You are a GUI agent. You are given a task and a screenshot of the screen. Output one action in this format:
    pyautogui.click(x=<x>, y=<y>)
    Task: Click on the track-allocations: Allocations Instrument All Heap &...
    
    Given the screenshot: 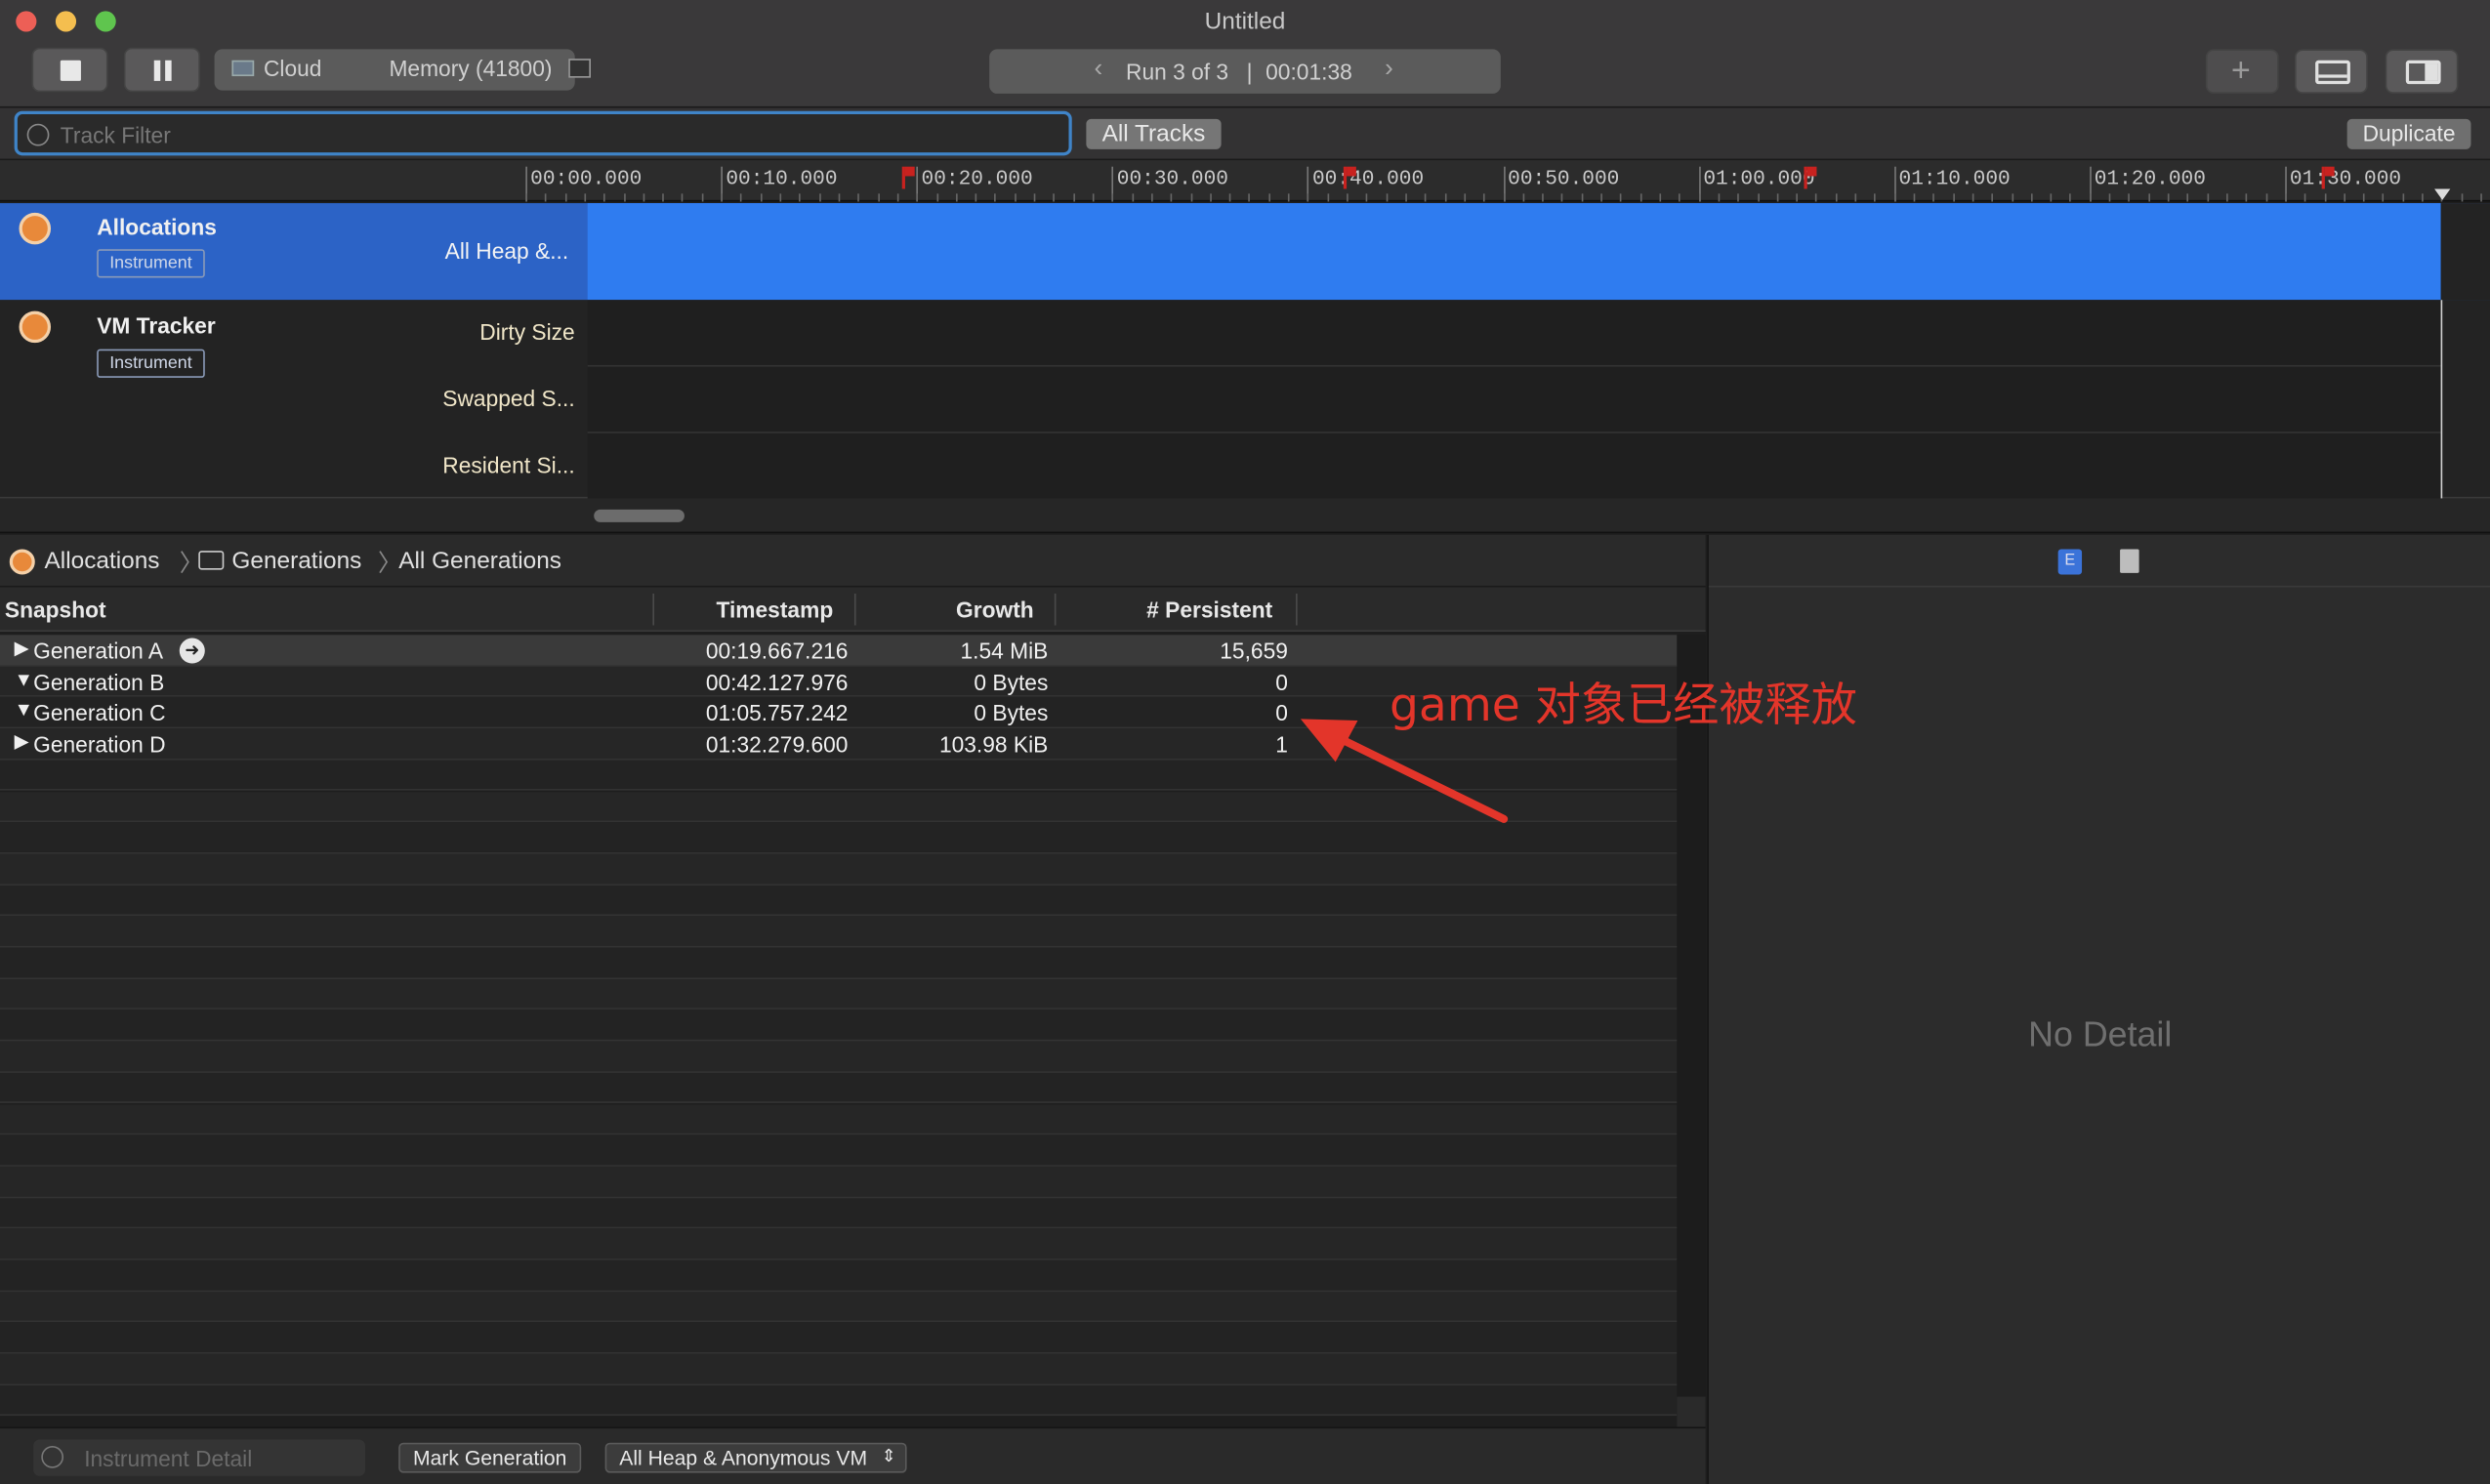 What is the action you would take?
    pyautogui.click(x=1245, y=252)
    